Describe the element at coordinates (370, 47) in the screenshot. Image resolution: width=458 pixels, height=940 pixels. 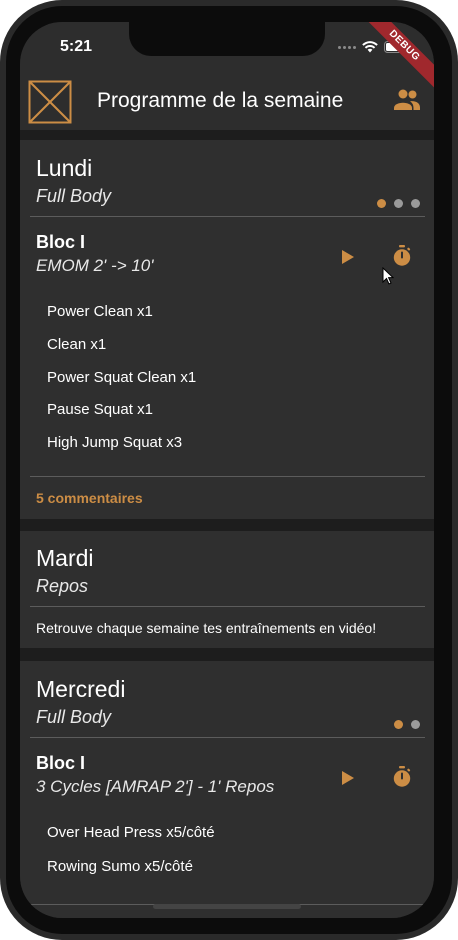
I see `wifi-icon` at that location.